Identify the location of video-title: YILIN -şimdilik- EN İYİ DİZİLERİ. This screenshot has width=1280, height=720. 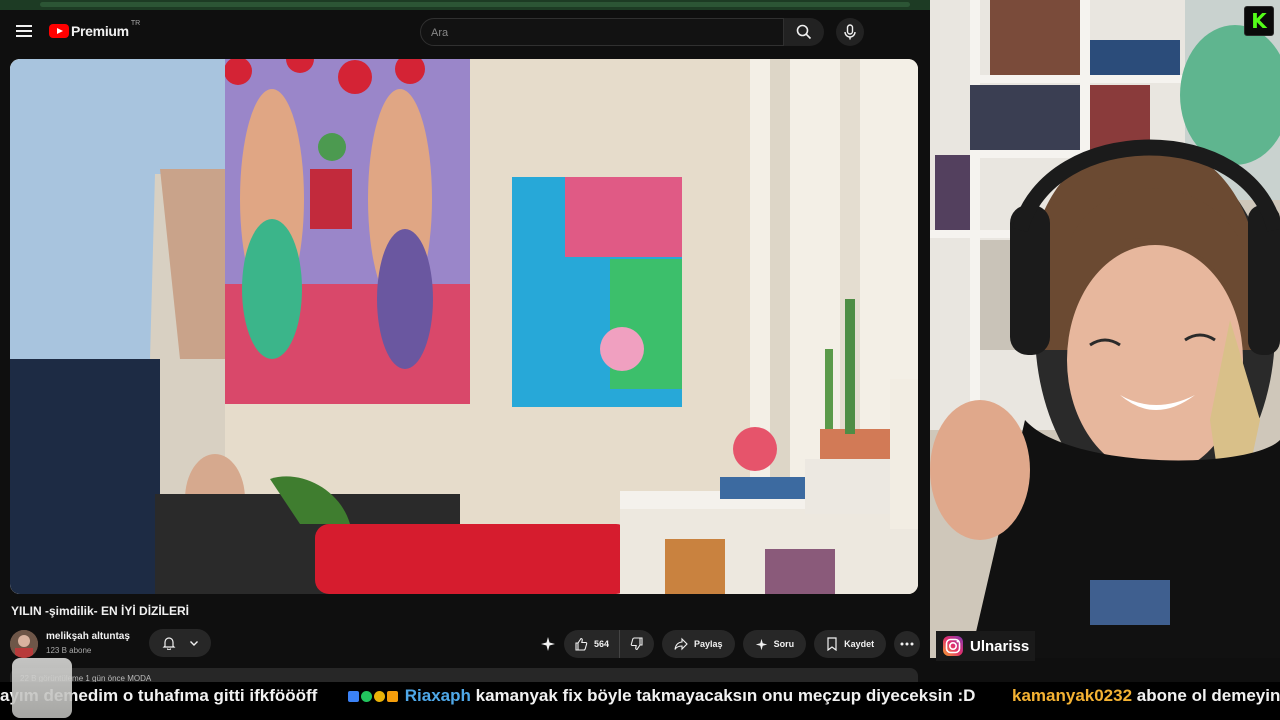
(100, 611).